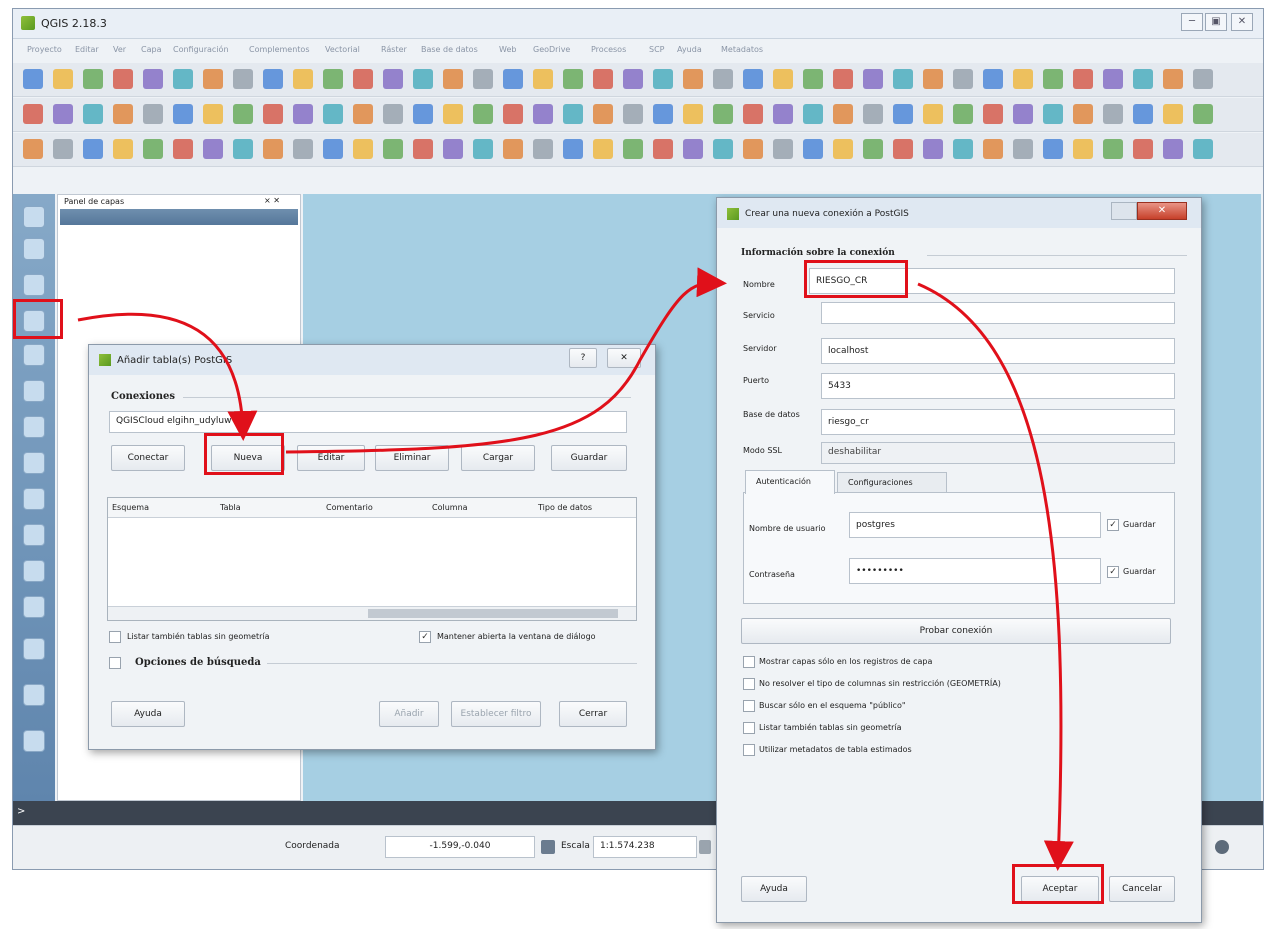 The height and width of the screenshot is (929, 1274). I want to click on delete-connection-button: Eliminar, so click(412, 458).